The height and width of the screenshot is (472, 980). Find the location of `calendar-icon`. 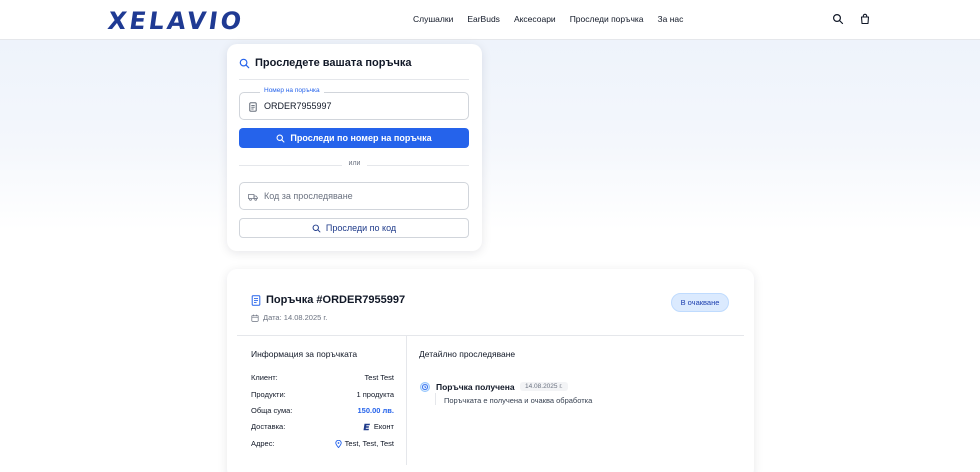

calendar-icon is located at coordinates (255, 318).